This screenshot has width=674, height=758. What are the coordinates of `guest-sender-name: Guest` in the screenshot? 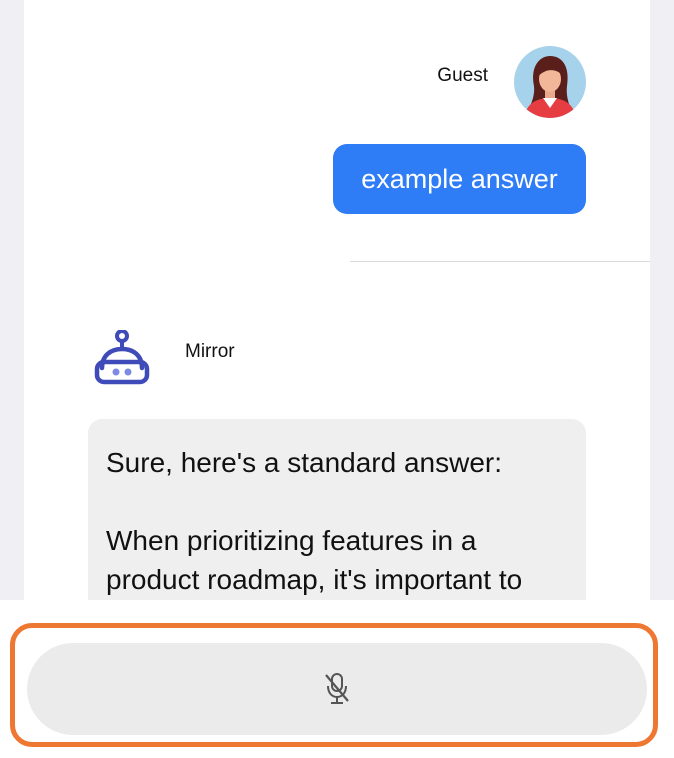 It's located at (462, 75).